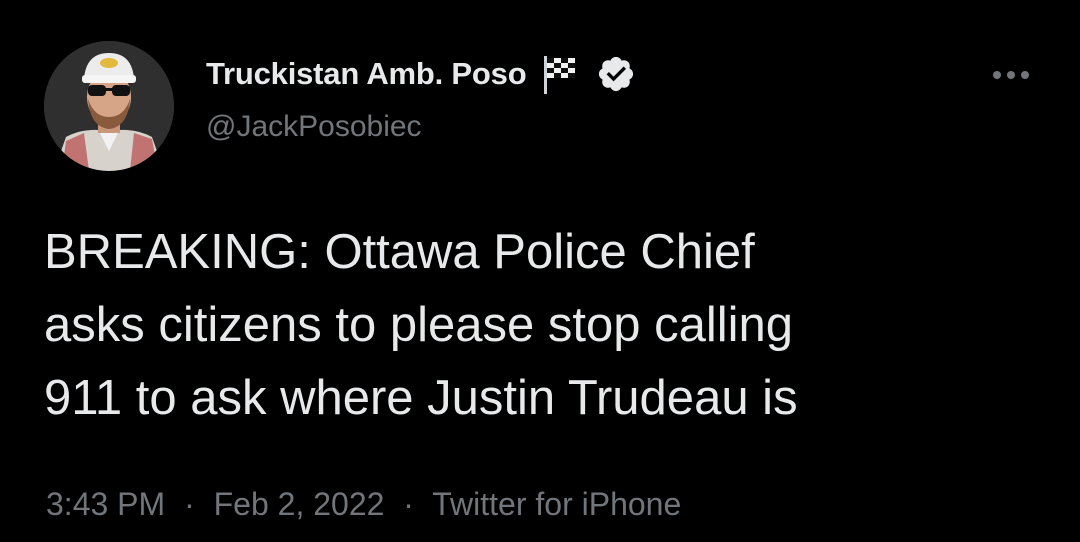 The image size is (1080, 542). I want to click on tweet-text-line: 911 to ask where Justin Trudeau is, so click(421, 398).